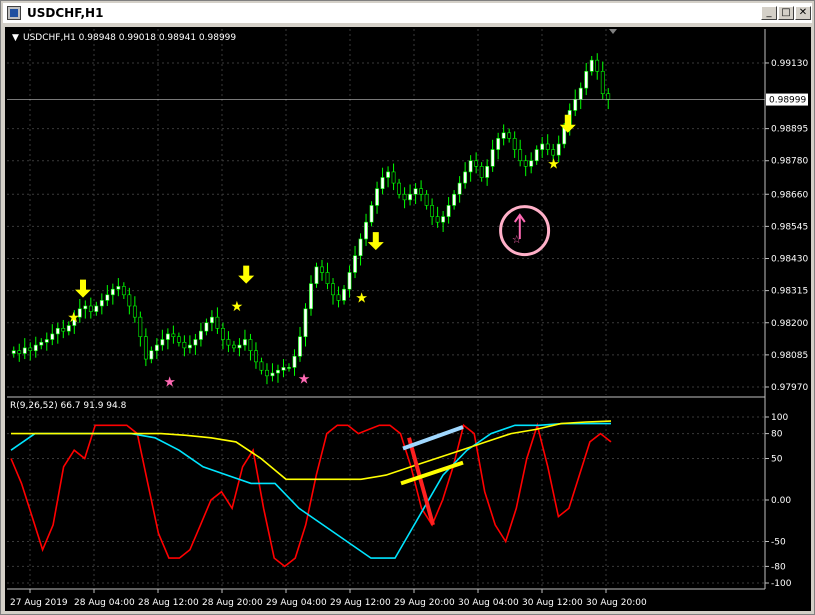 The height and width of the screenshot is (615, 815). Describe the element at coordinates (781, 584) in the screenshot. I see `osc-tick-label: -100` at that location.